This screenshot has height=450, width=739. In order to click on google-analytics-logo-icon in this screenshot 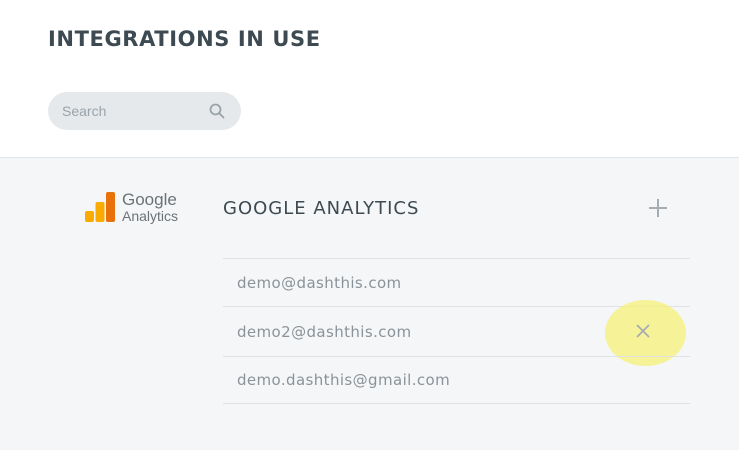, I will do `click(100, 207)`.